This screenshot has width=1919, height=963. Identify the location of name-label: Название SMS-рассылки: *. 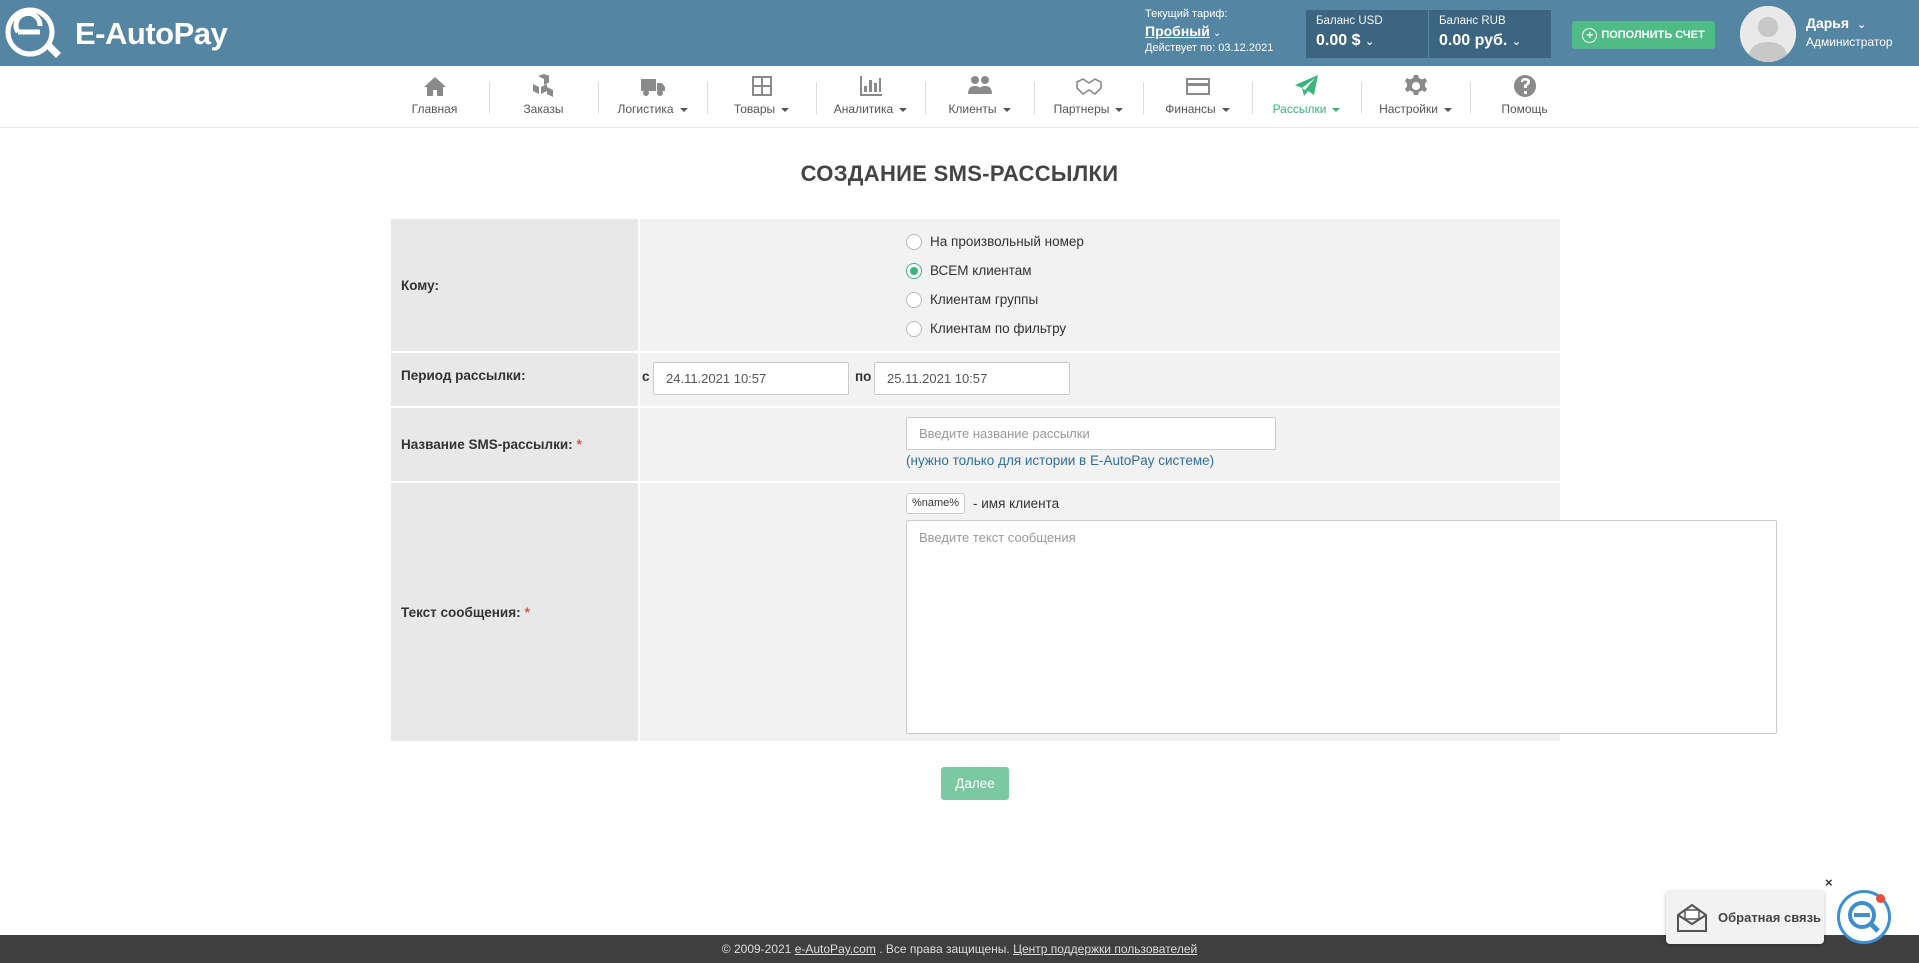
(515, 444).